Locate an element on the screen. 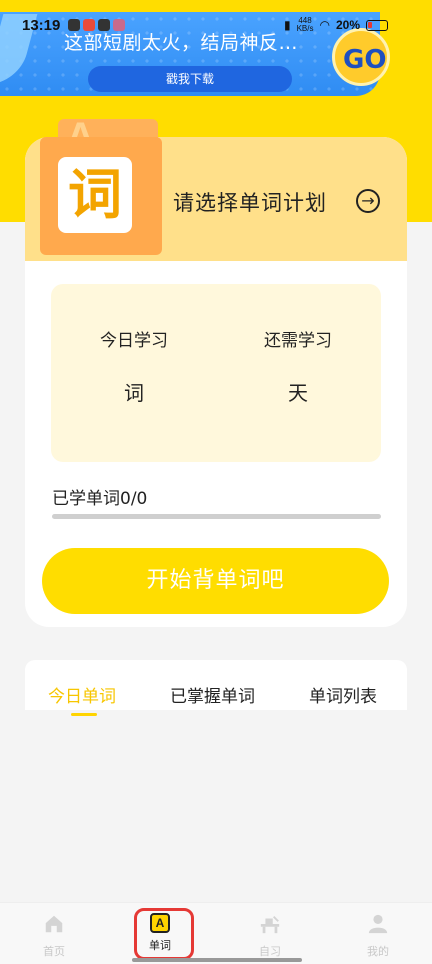 The width and height of the screenshot is (432, 964). stat-remaining-label: 还需学习 is located at coordinates (298, 341).